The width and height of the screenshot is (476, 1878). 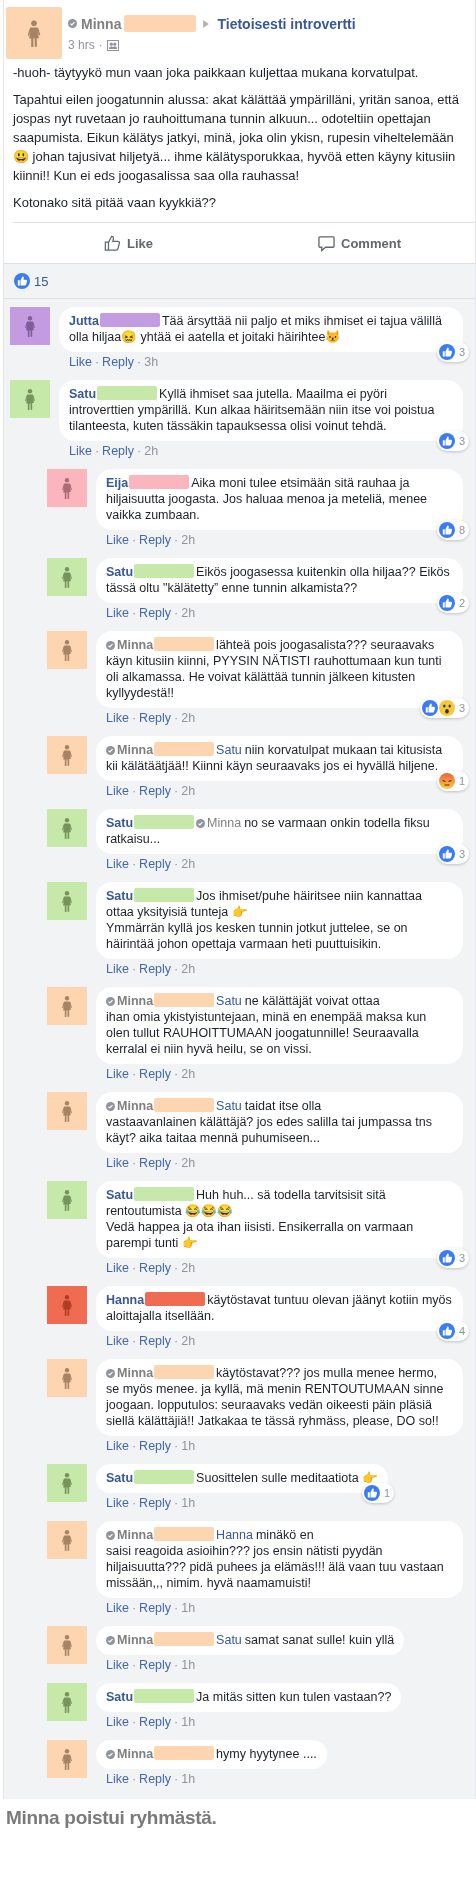 What do you see at coordinates (452, 603) in the screenshot?
I see `reaction-badge: 2` at bounding box center [452, 603].